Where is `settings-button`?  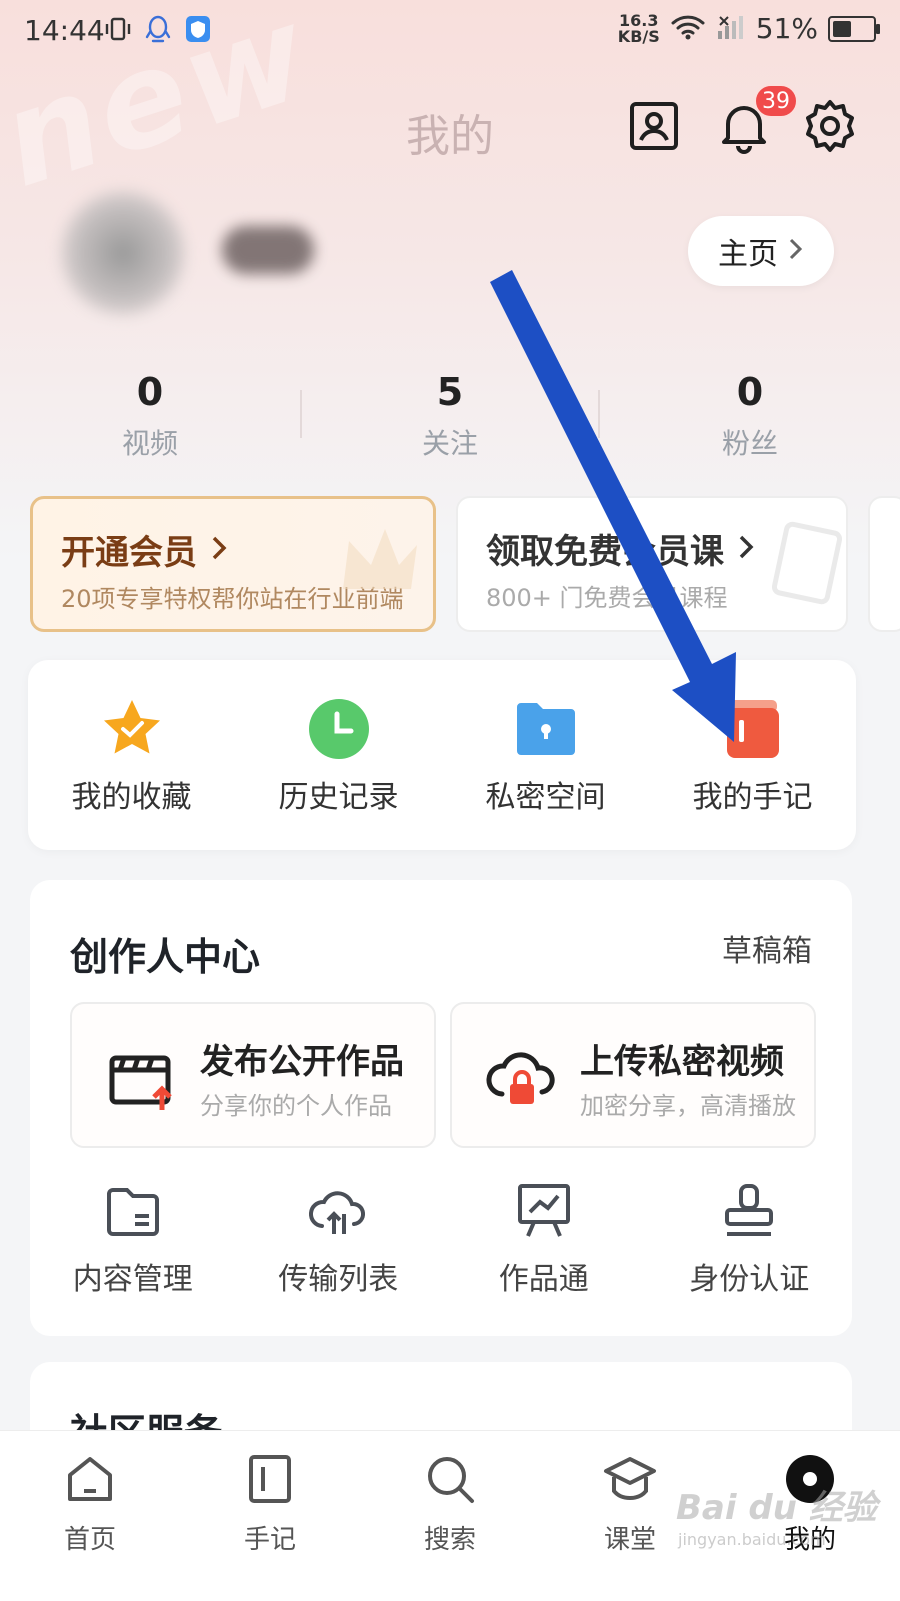 settings-button is located at coordinates (830, 128).